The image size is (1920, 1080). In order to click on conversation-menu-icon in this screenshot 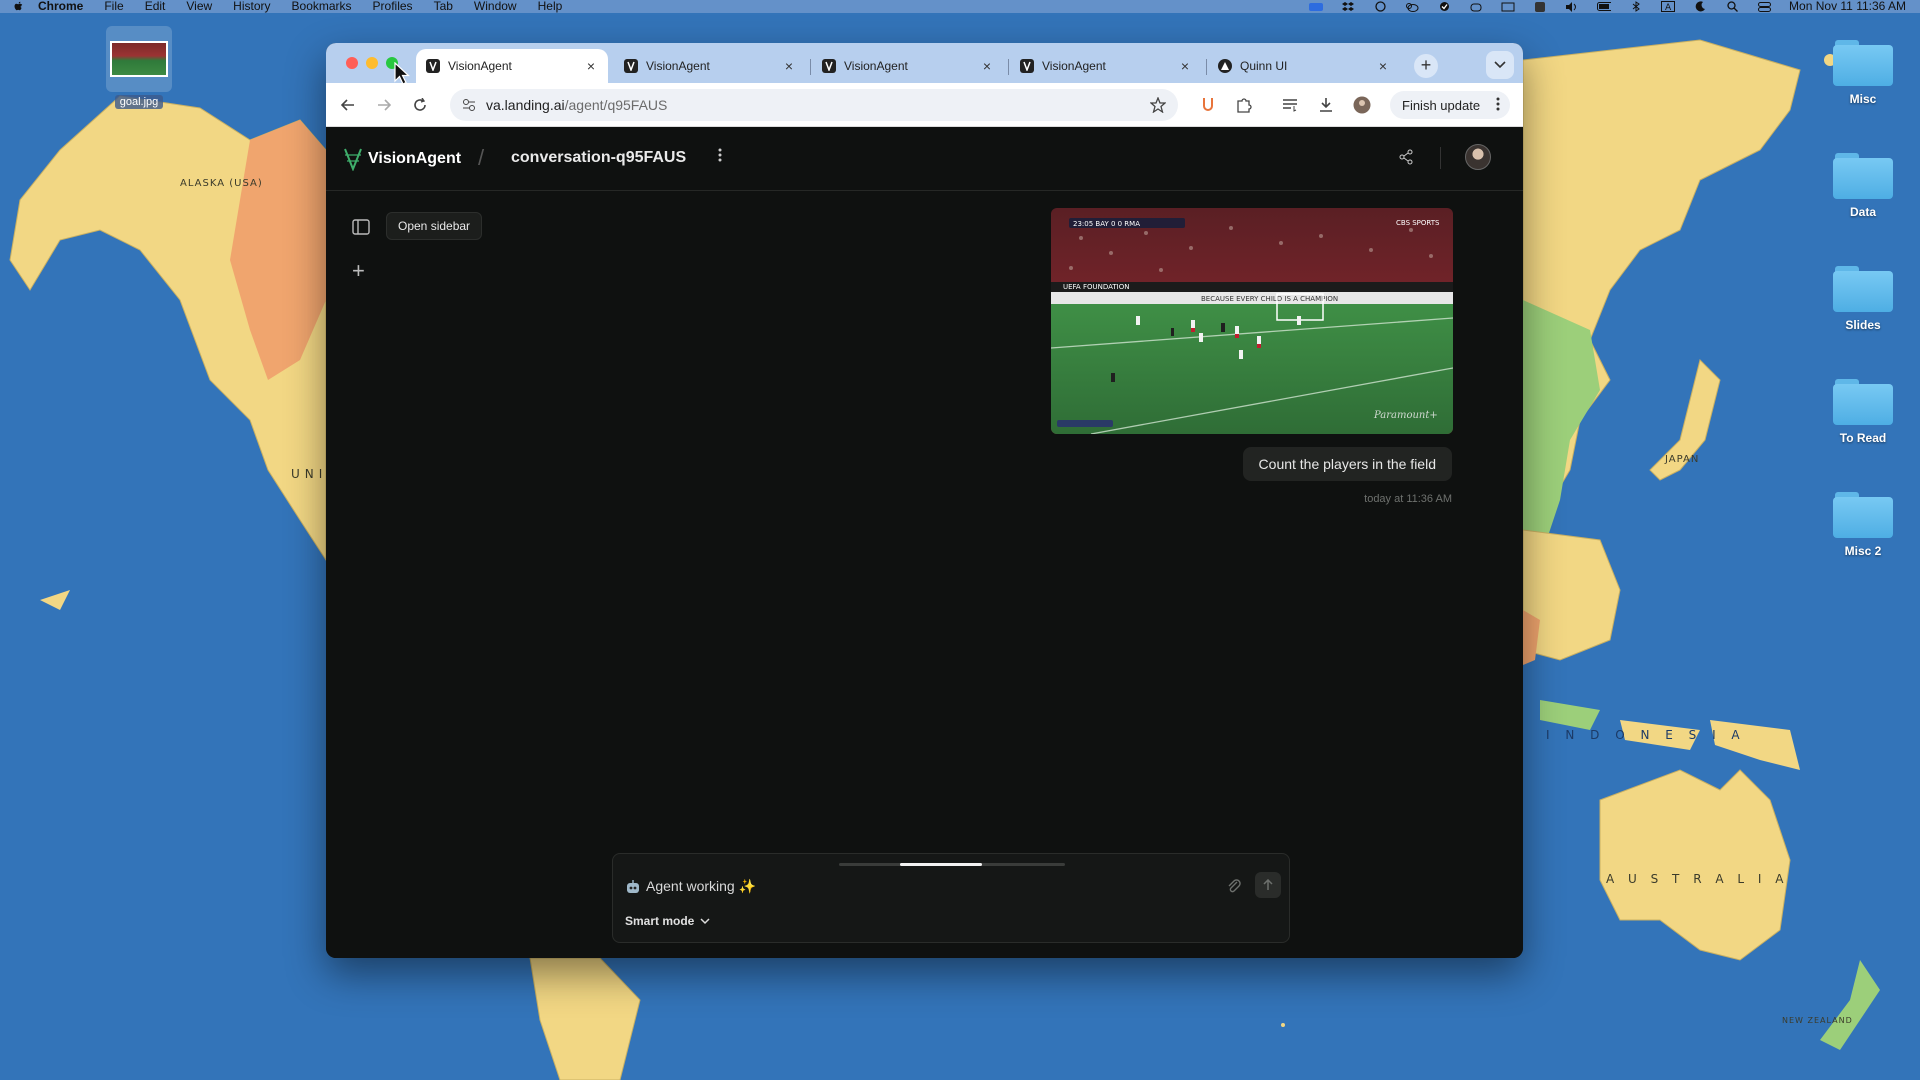, I will do `click(720, 157)`.